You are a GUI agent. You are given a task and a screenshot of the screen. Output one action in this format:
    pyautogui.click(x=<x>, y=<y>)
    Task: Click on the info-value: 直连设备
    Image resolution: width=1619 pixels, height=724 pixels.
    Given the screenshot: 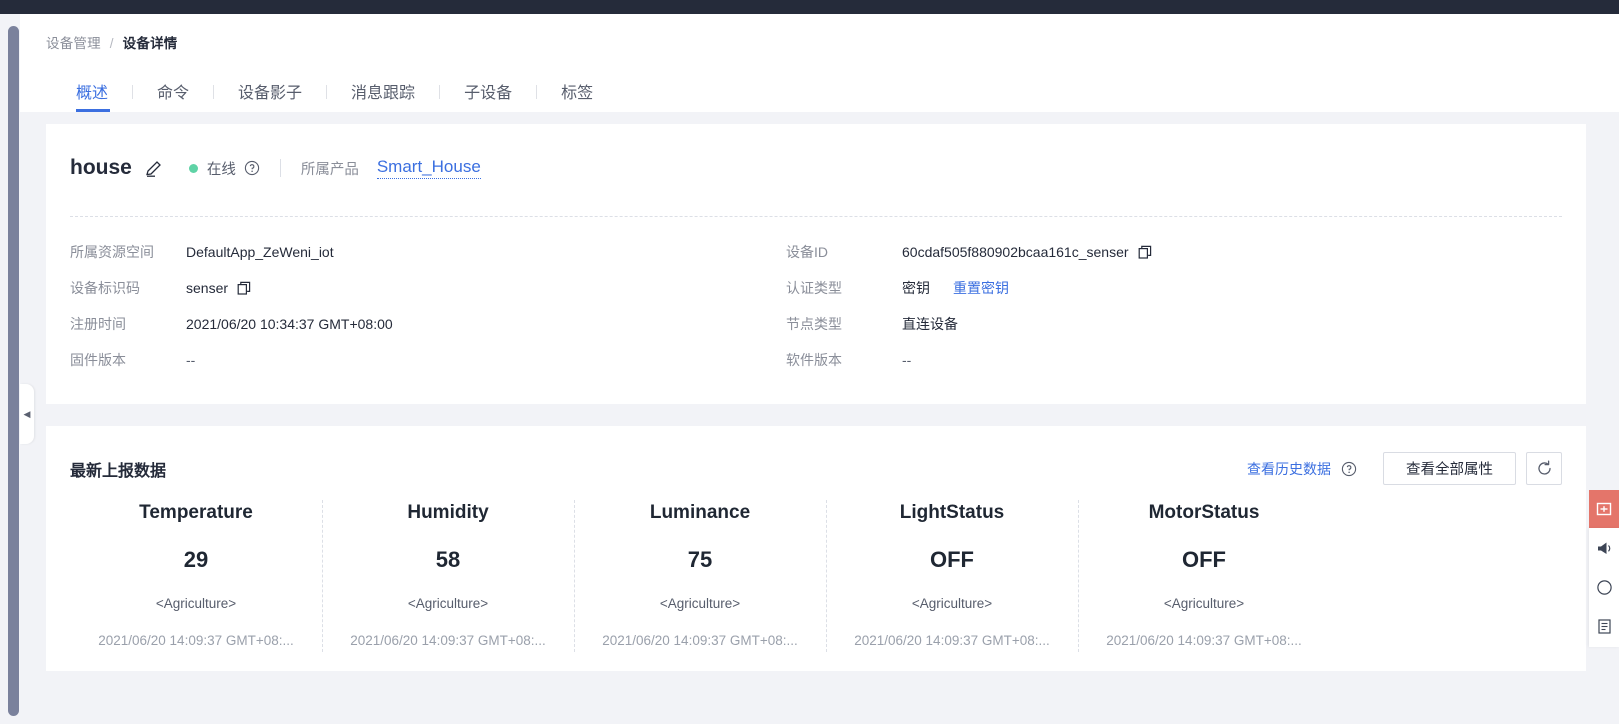 What is the action you would take?
    pyautogui.click(x=930, y=324)
    